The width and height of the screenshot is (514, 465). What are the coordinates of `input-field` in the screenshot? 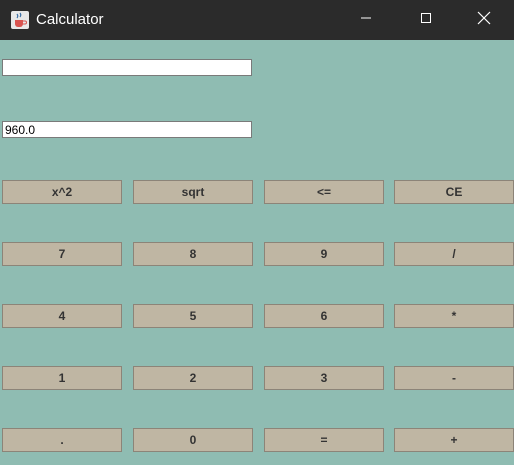 It's located at (127, 67).